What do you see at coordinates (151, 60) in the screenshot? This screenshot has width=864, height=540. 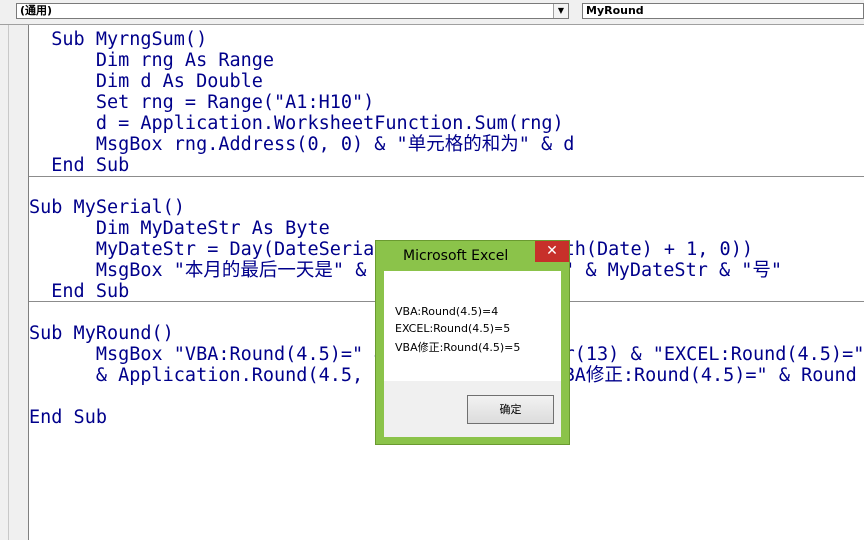 I see `code-line: Dim rng As Range` at bounding box center [151, 60].